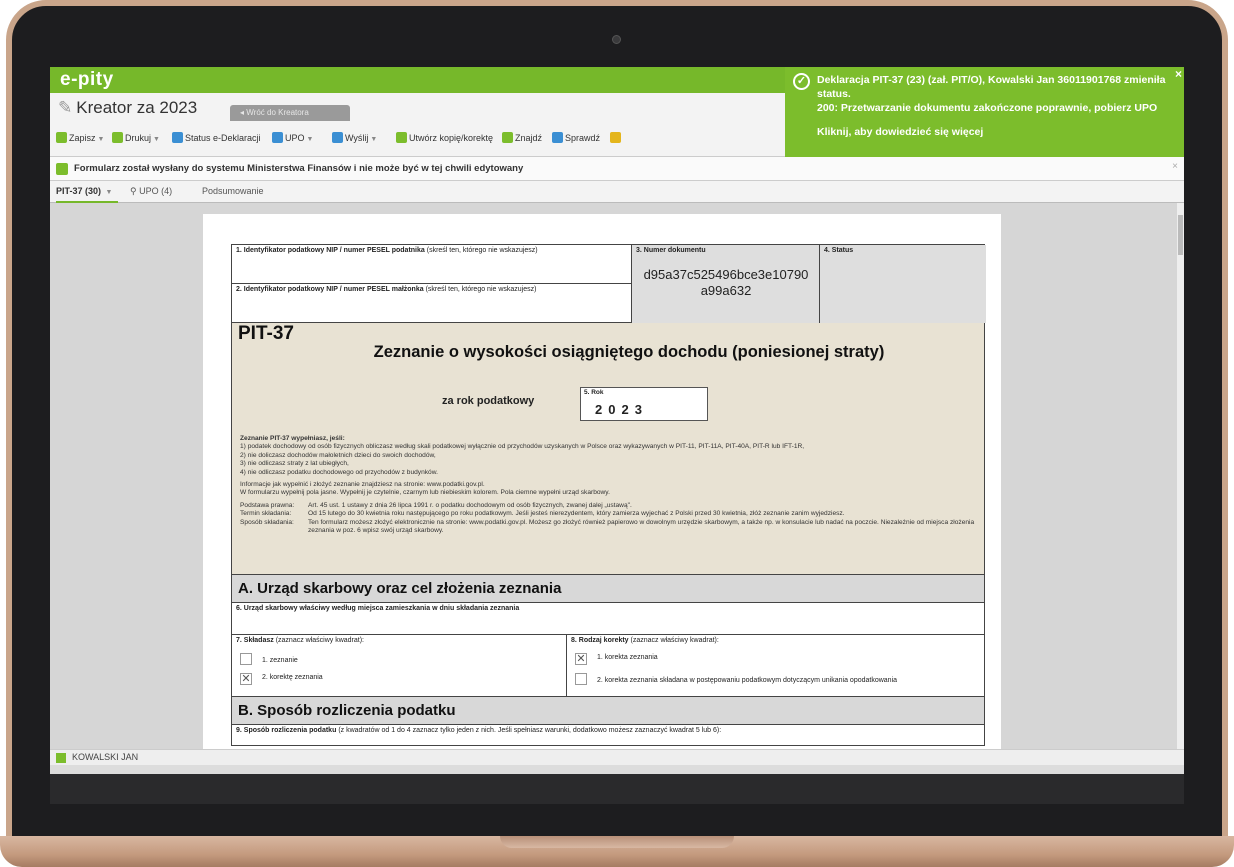 The width and height of the screenshot is (1234, 867). What do you see at coordinates (417, 107) in the screenshot?
I see `title-row: ✎ Kreator za 2023 ◂ Wróć do Kreatora` at bounding box center [417, 107].